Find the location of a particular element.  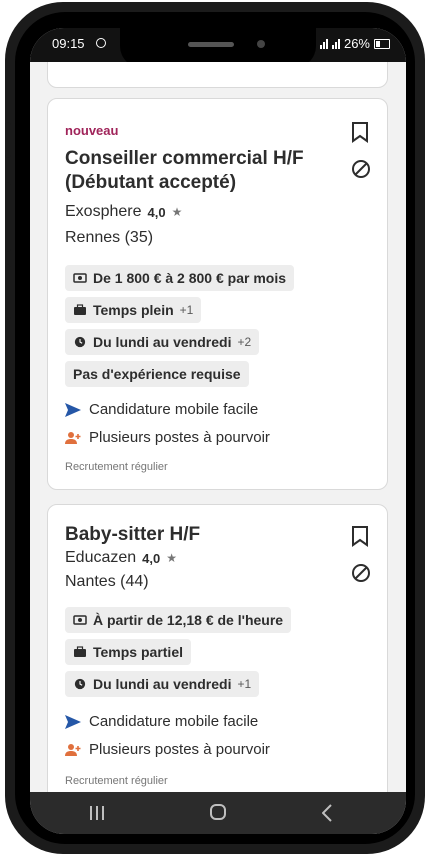

signal-icon is located at coordinates (323, 43).